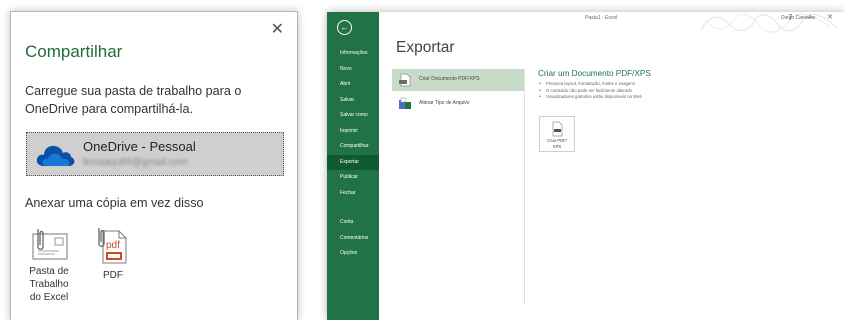  Describe the element at coordinates (344, 27) in the screenshot. I see `back-arrow-icon: ←` at that location.